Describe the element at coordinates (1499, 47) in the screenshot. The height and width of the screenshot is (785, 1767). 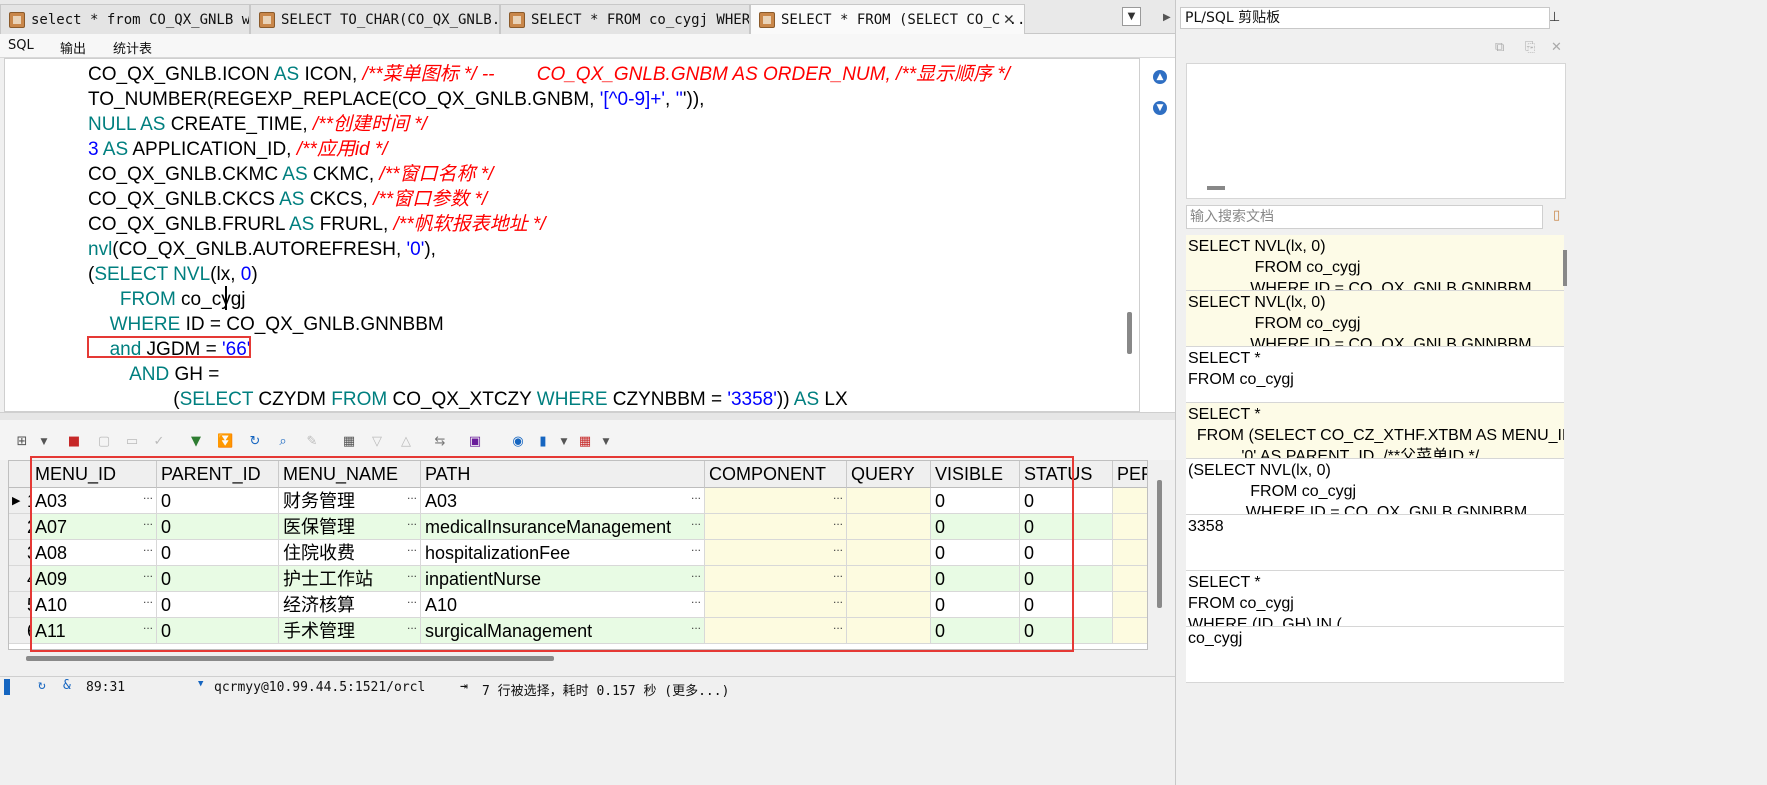
I see `copy-icon: ⧉` at that location.